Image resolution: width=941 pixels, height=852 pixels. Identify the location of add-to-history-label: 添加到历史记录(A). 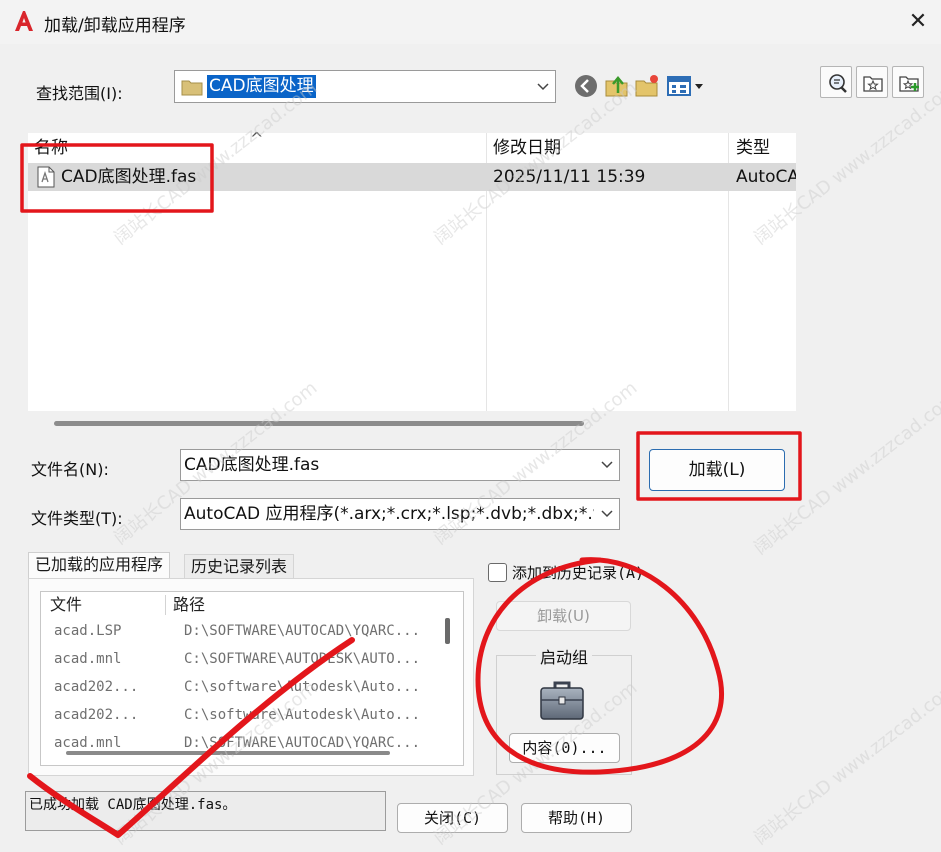
(578, 572).